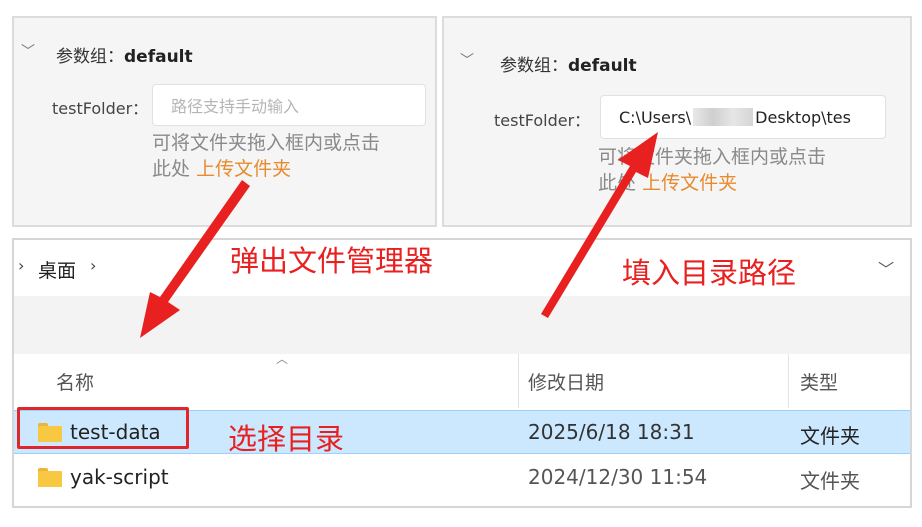  What do you see at coordinates (599, 225) in the screenshot?
I see `arrow-up-right-icon` at bounding box center [599, 225].